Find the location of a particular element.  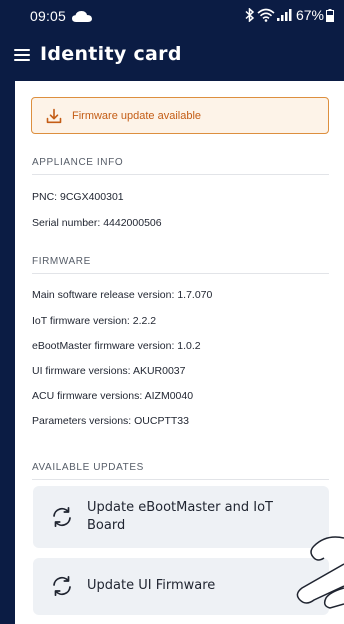

bluetooth-icon is located at coordinates (250, 15).